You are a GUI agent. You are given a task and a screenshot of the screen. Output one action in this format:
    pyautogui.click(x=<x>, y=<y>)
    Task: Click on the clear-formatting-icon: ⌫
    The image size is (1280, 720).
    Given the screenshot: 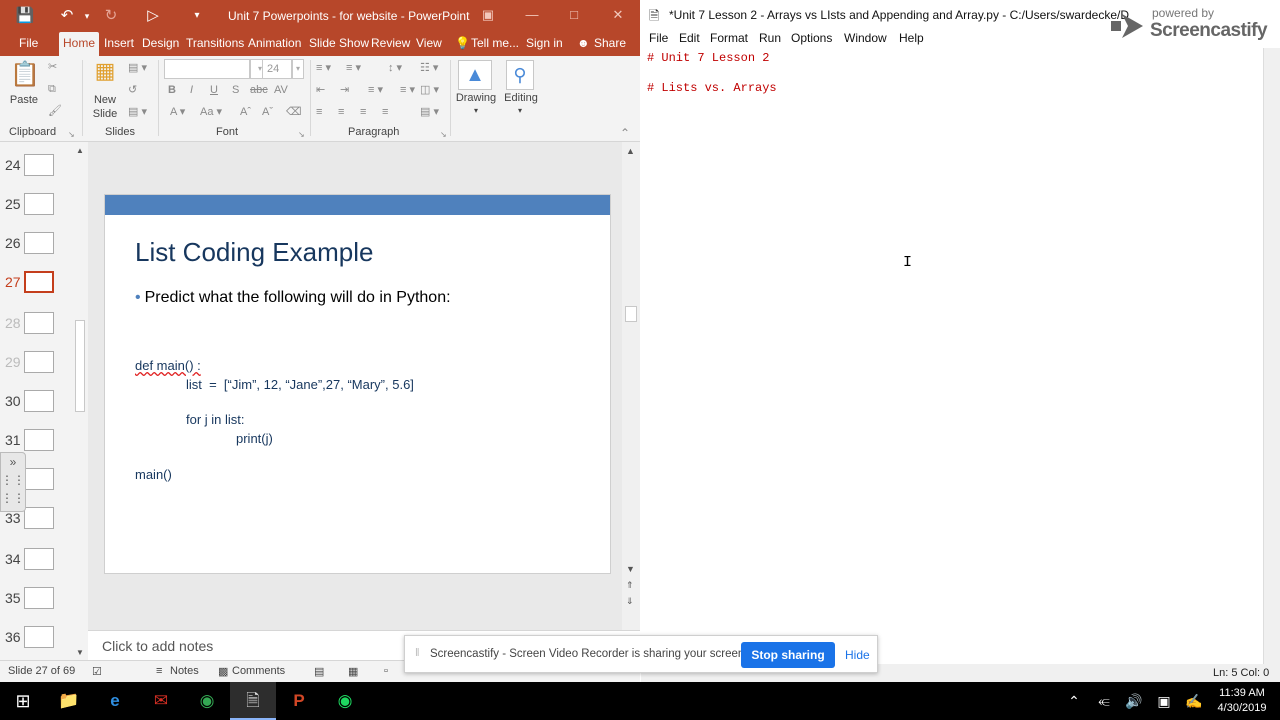 What is the action you would take?
    pyautogui.click(x=294, y=112)
    